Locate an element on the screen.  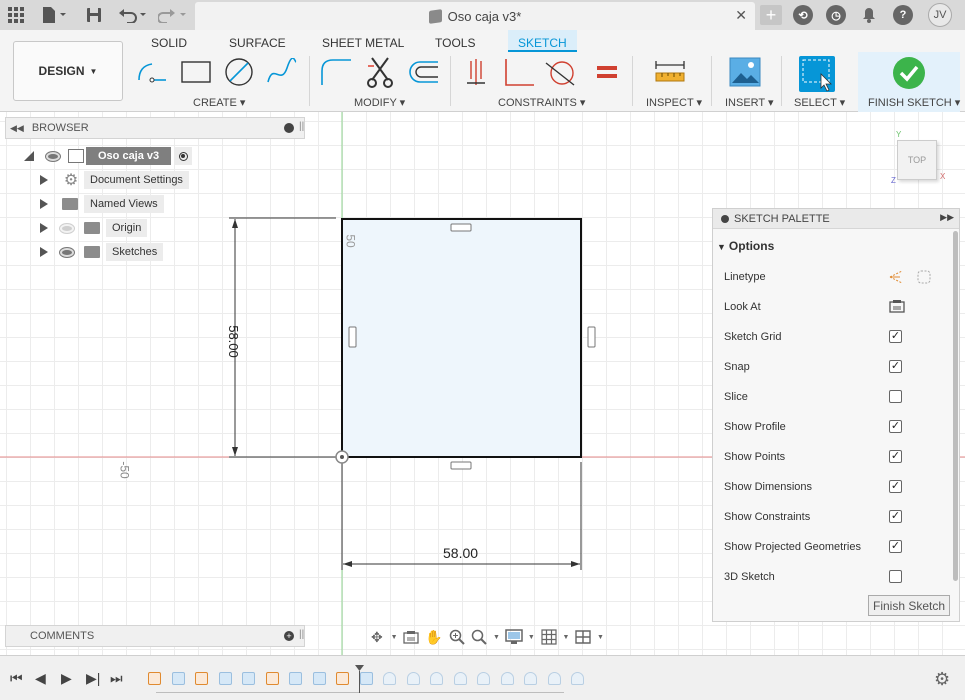
view-cube: TOP Y Z X is located at coordinates (922, 158).